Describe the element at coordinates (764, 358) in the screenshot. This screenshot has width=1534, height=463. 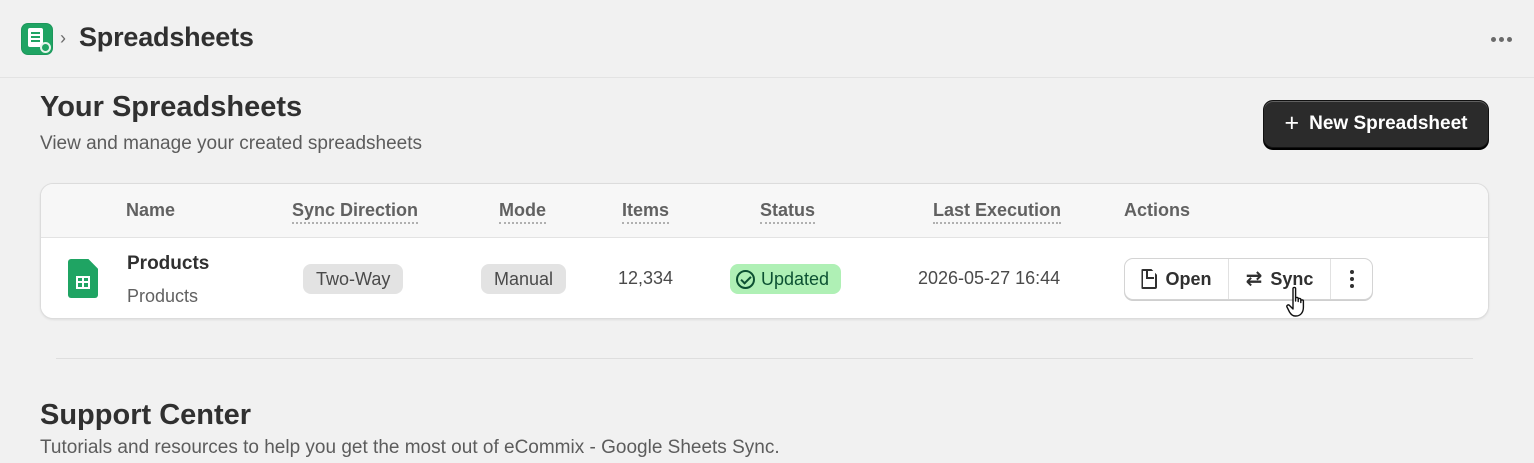
I see `section-divider` at that location.